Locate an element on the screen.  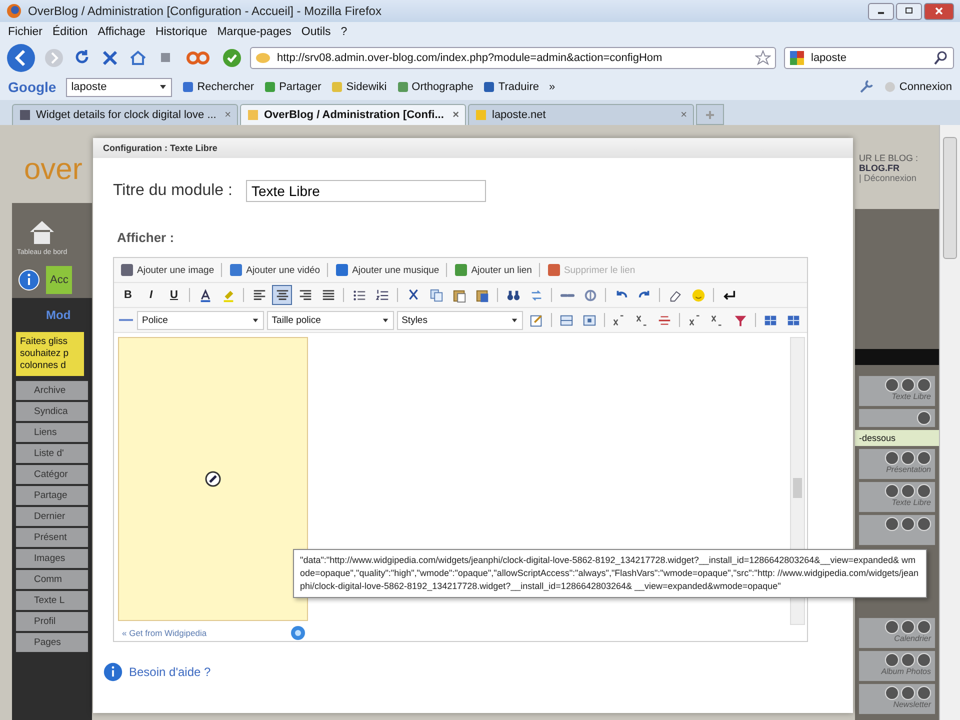
sign-in-button: Connexion is located at coordinates (918, 87).